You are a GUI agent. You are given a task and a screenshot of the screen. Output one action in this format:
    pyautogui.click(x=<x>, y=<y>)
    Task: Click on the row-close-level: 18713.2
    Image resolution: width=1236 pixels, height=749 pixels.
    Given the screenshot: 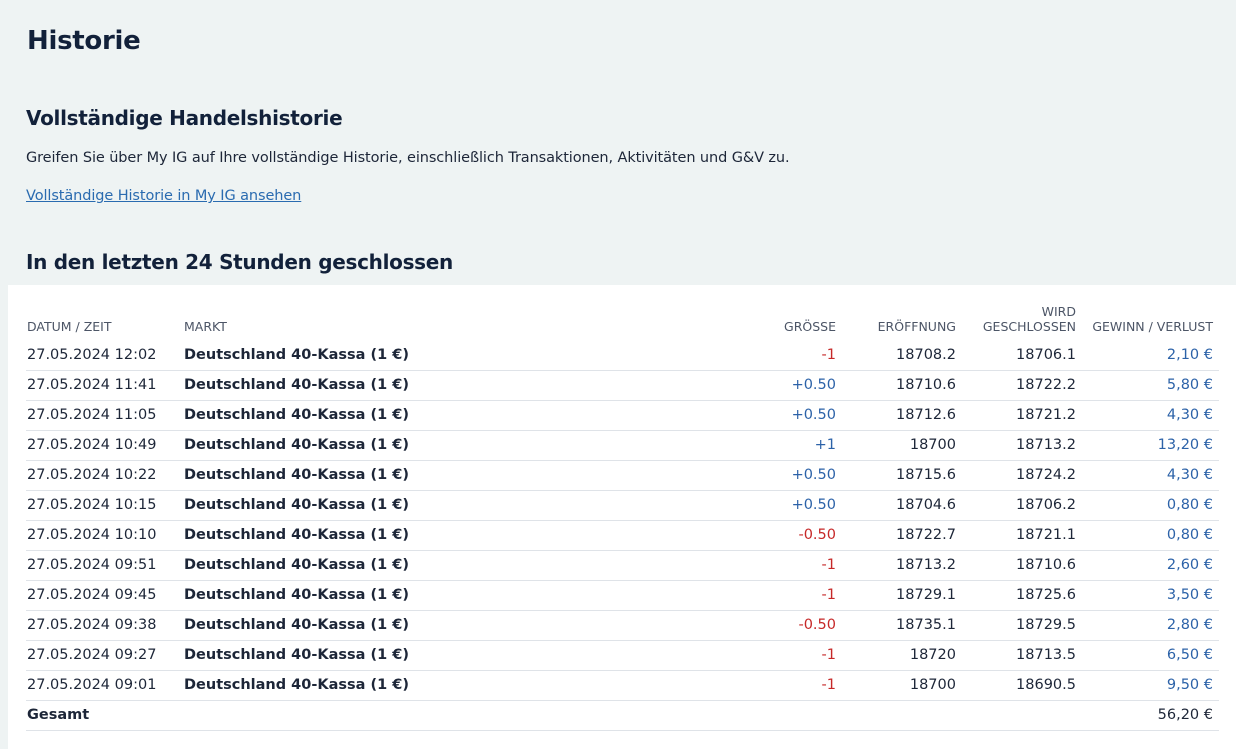 What is the action you would take?
    pyautogui.click(x=1022, y=445)
    